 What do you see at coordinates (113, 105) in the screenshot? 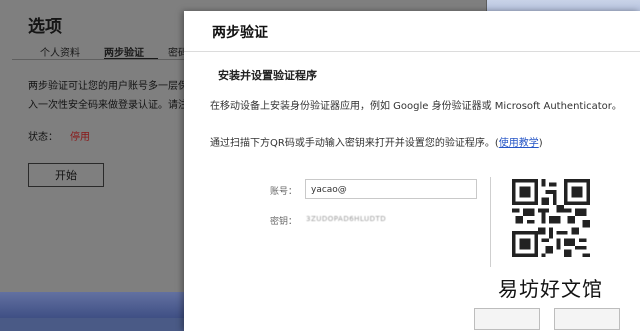
I see `description-line-2: 入一次性安全码来做登录认证。请注意` at bounding box center [113, 105].